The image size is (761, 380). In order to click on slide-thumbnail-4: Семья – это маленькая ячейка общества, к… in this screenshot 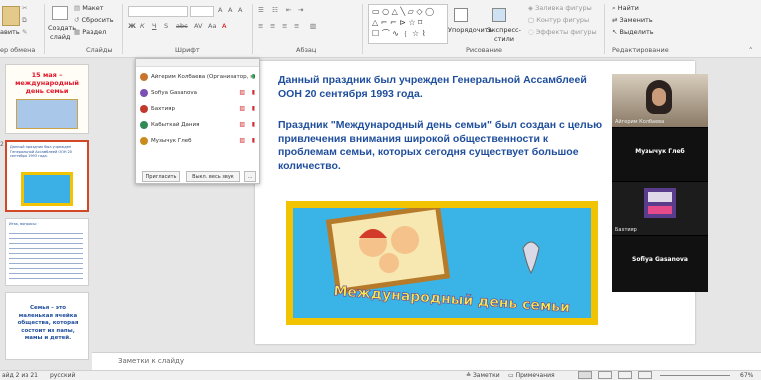, I will do `click(47, 326)`.